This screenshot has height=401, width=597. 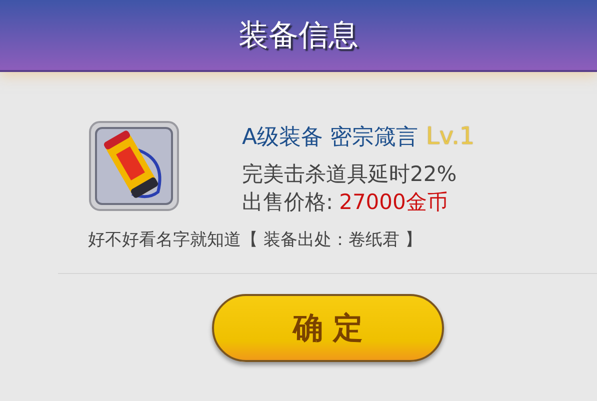 I want to click on item-name: A级装备 密宗箴言, so click(x=330, y=138).